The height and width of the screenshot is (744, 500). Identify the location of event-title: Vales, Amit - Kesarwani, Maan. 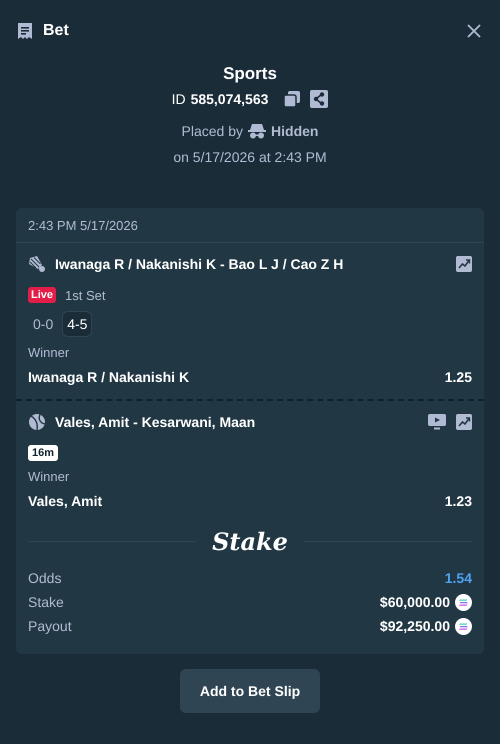
(237, 422).